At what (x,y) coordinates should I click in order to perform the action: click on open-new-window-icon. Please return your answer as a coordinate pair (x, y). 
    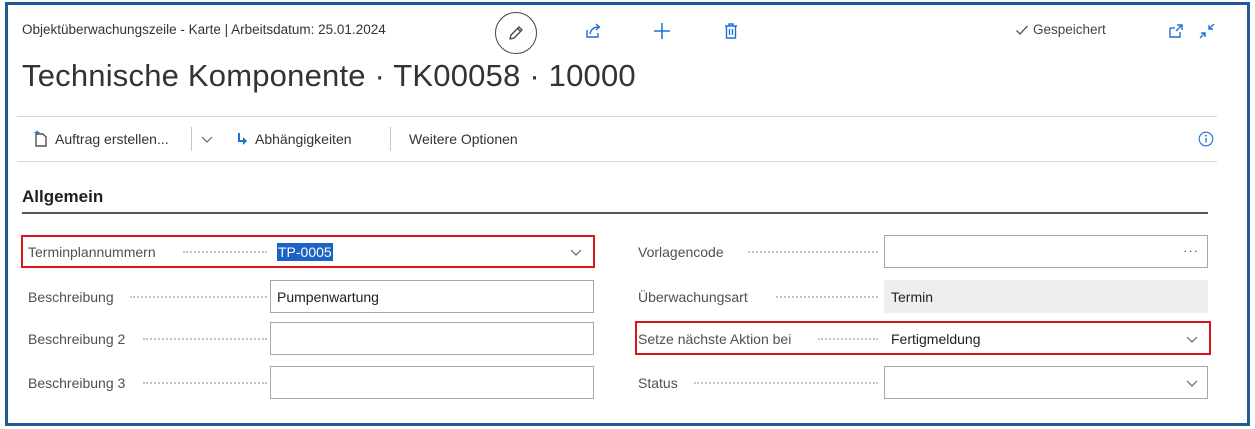
    Looking at the image, I should click on (1176, 31).